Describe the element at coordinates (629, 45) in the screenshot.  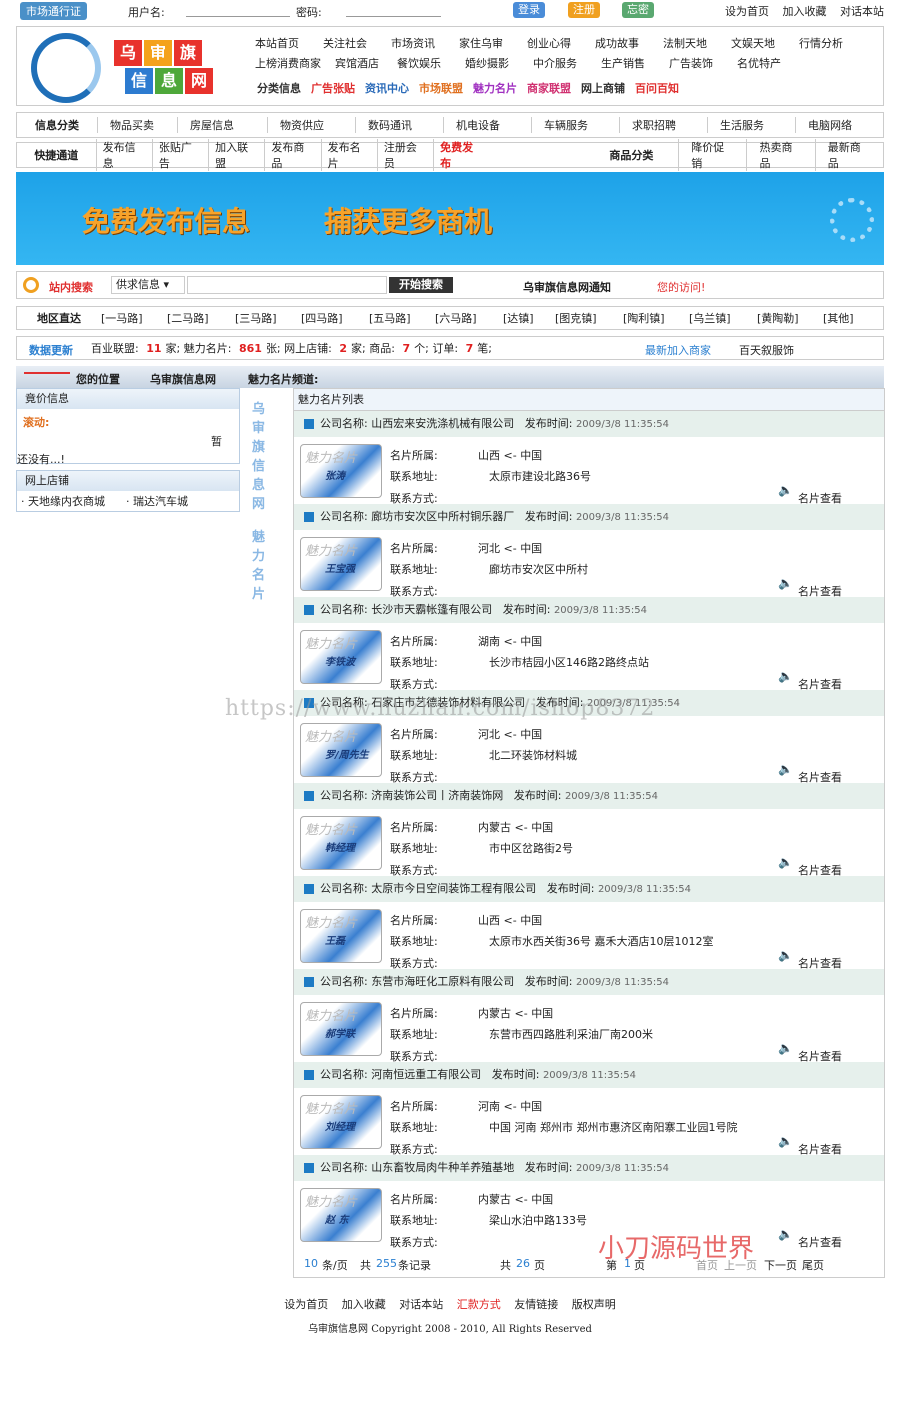
I see `nav-success: 成功故事` at that location.